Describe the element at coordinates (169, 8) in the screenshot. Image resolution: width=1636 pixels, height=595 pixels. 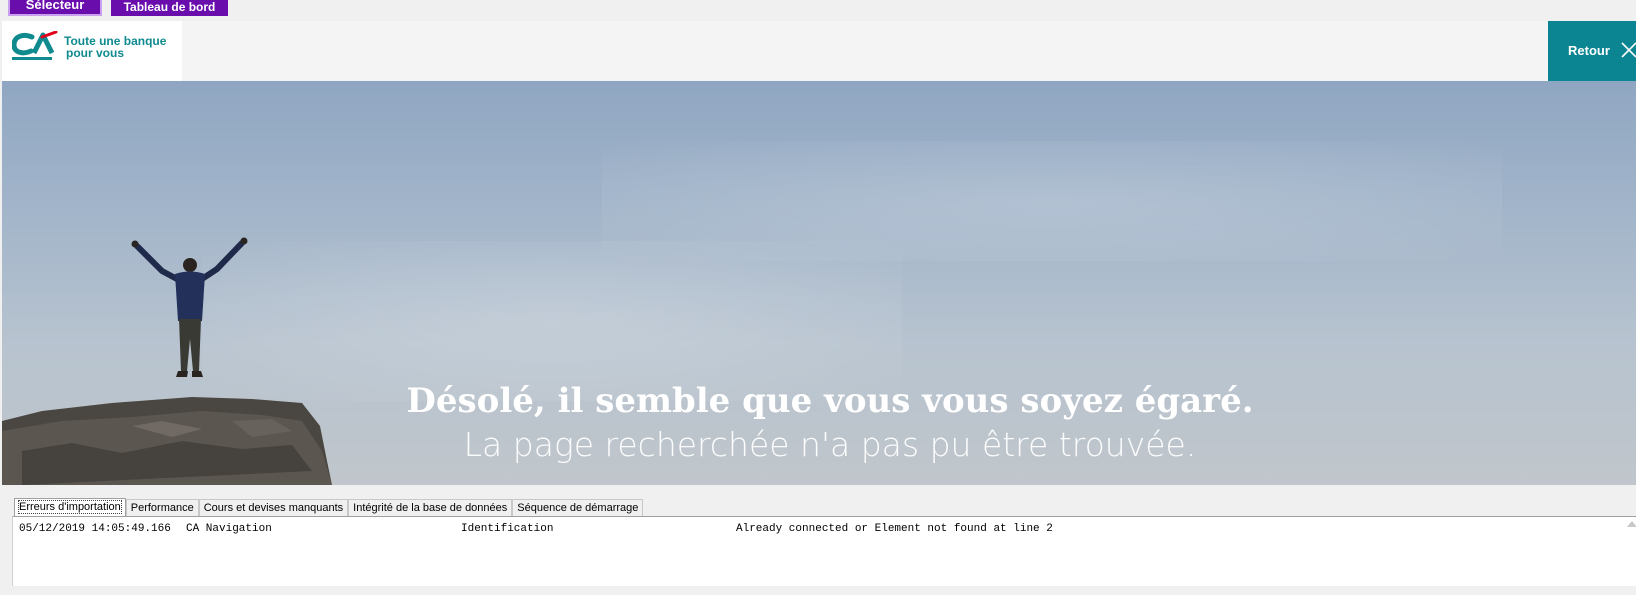
I see `dashboard-button: Tableau de bord` at that location.